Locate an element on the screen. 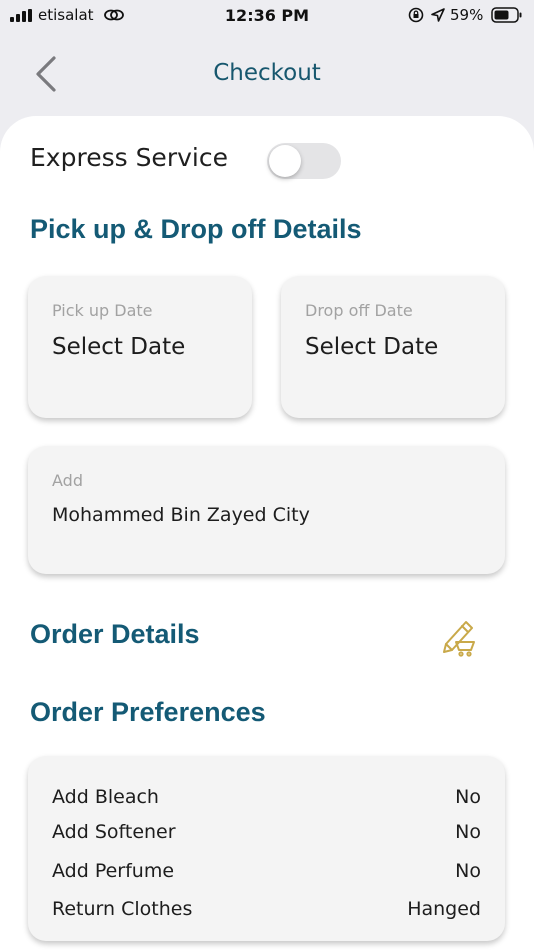 This screenshot has height=950, width=534. battery-percent: 59% is located at coordinates (467, 15).